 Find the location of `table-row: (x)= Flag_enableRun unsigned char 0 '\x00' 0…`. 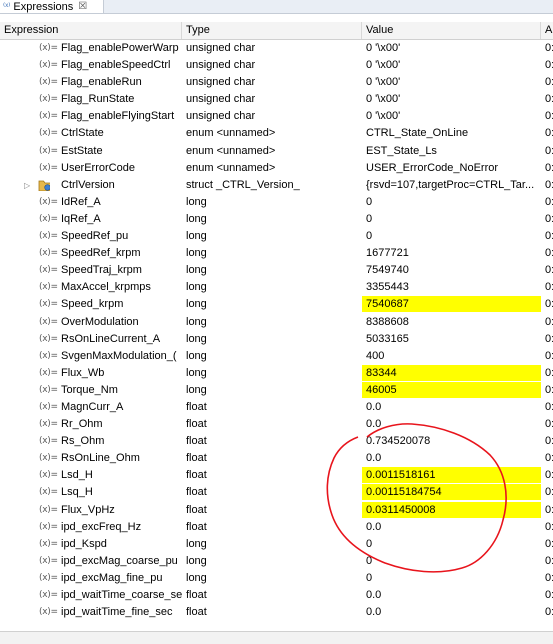

table-row: (x)= Flag_enableRun unsigned char 0 '\x00' 0… is located at coordinates (276, 82).